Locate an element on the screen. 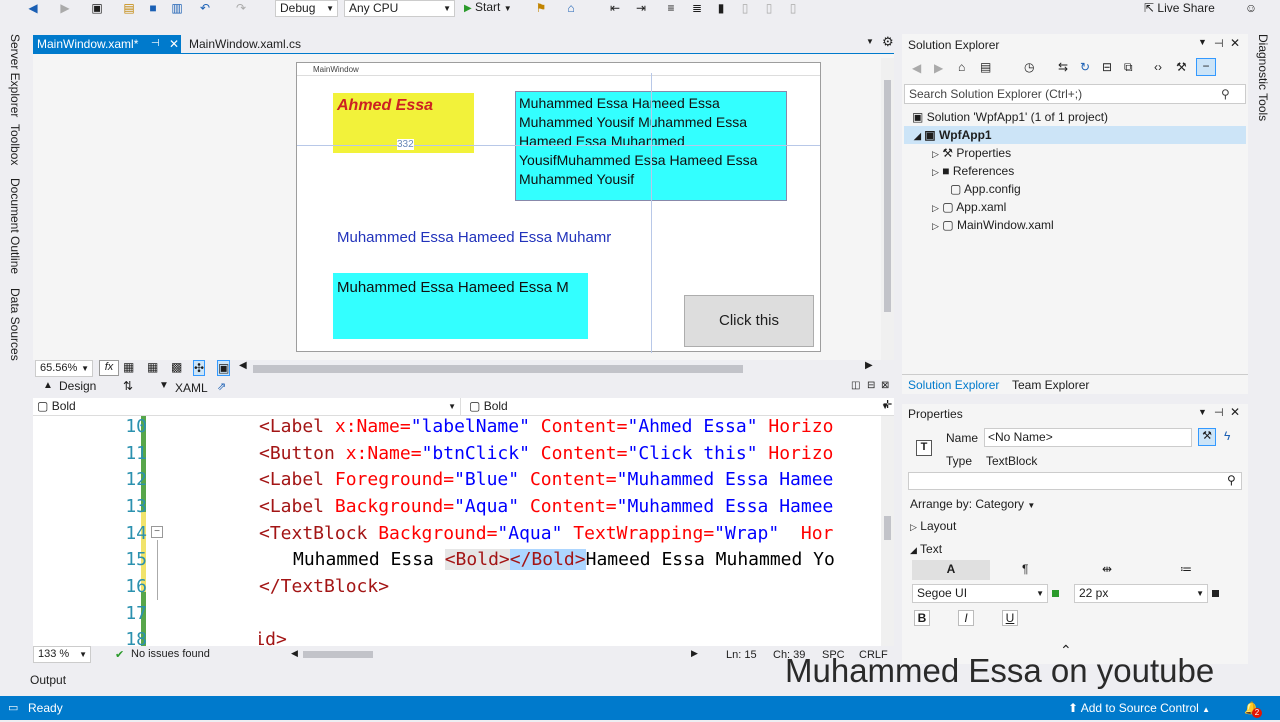  label-aqua: Muhammed Essa Hameed Essa M is located at coordinates (460, 306).